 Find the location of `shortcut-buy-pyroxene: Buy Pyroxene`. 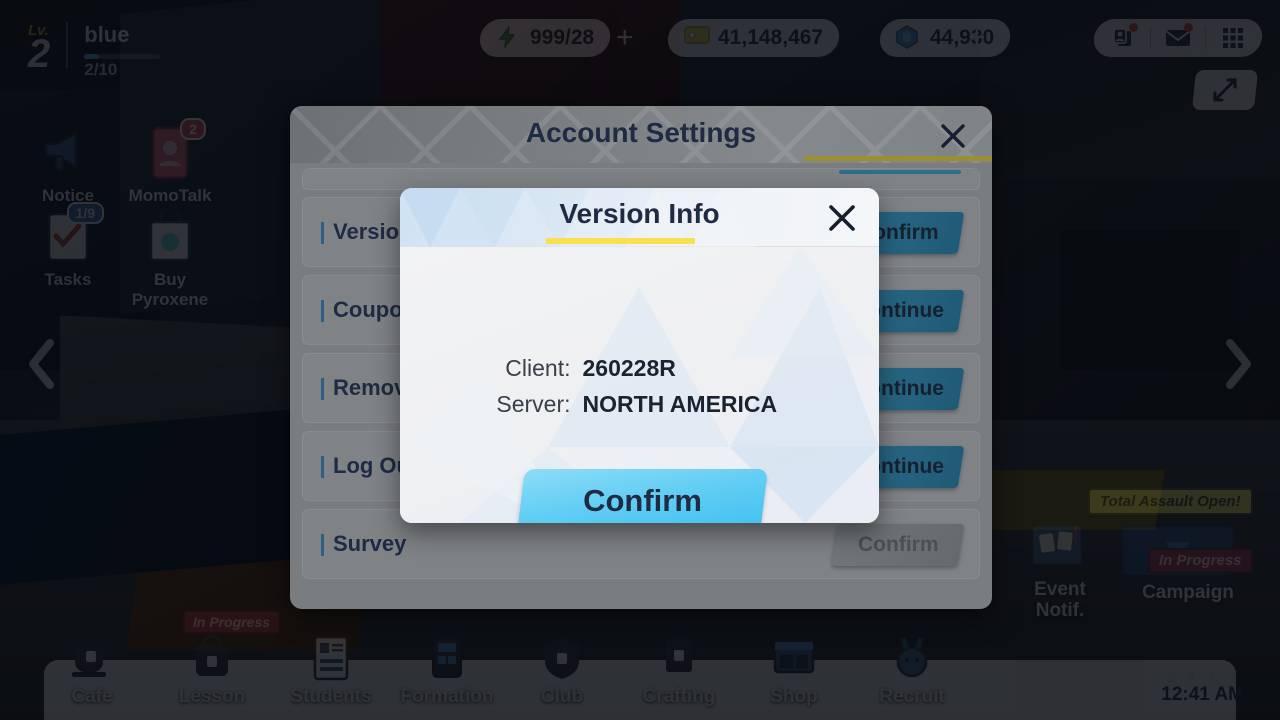

shortcut-buy-pyroxene: Buy Pyroxene is located at coordinates (170, 258).